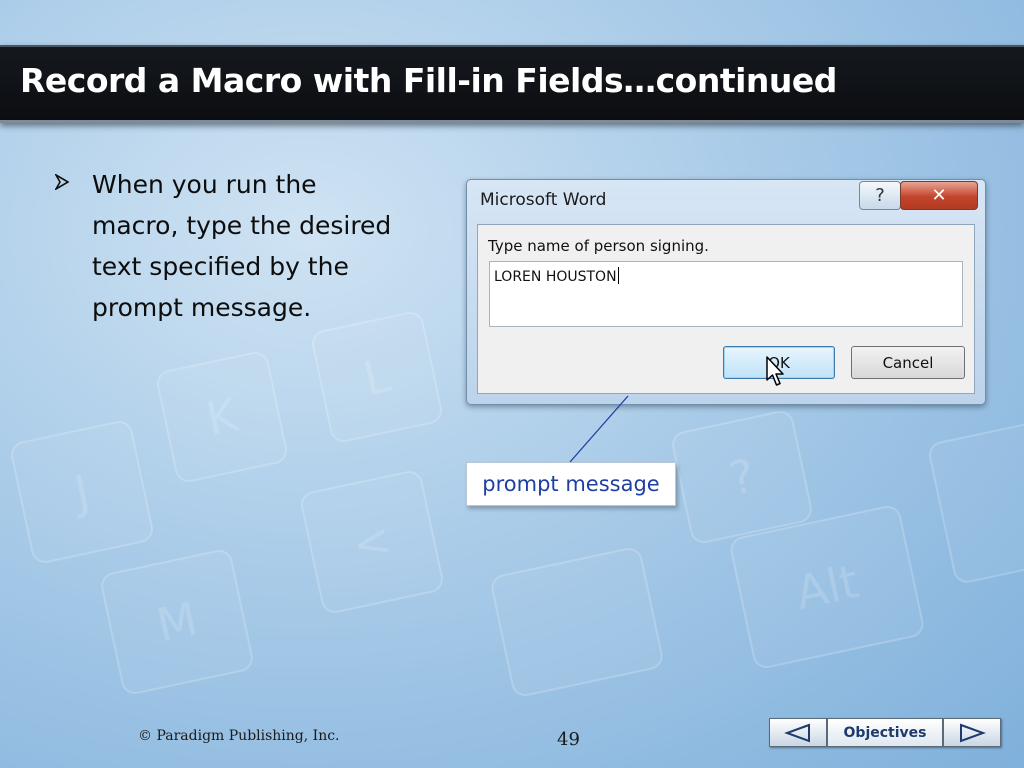 The width and height of the screenshot is (1024, 768). What do you see at coordinates (177, 622) in the screenshot?
I see `bg-key: M` at bounding box center [177, 622].